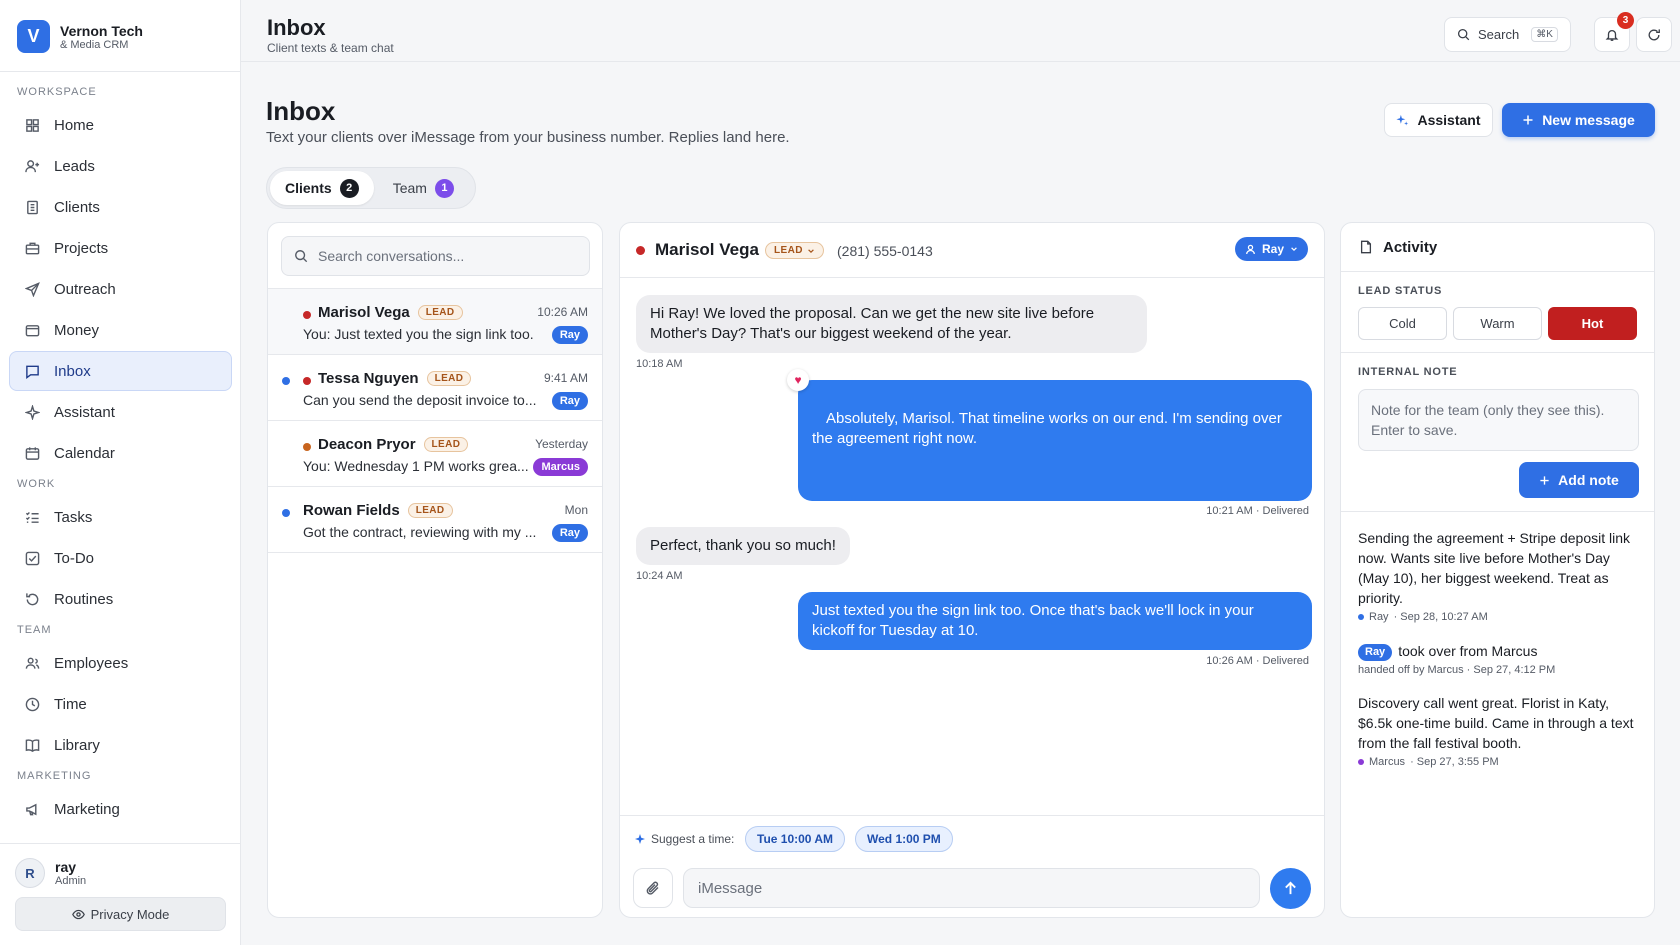  Describe the element at coordinates (1468, 651) in the screenshot. I see `activity-text: took over from Marcus` at that location.